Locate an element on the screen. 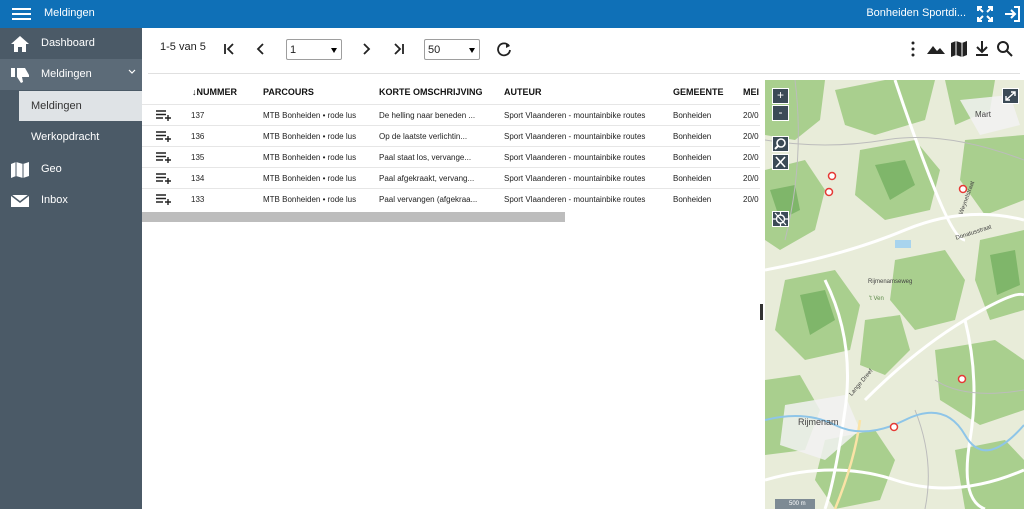  zoom-in-button: + is located at coordinates (780, 96).